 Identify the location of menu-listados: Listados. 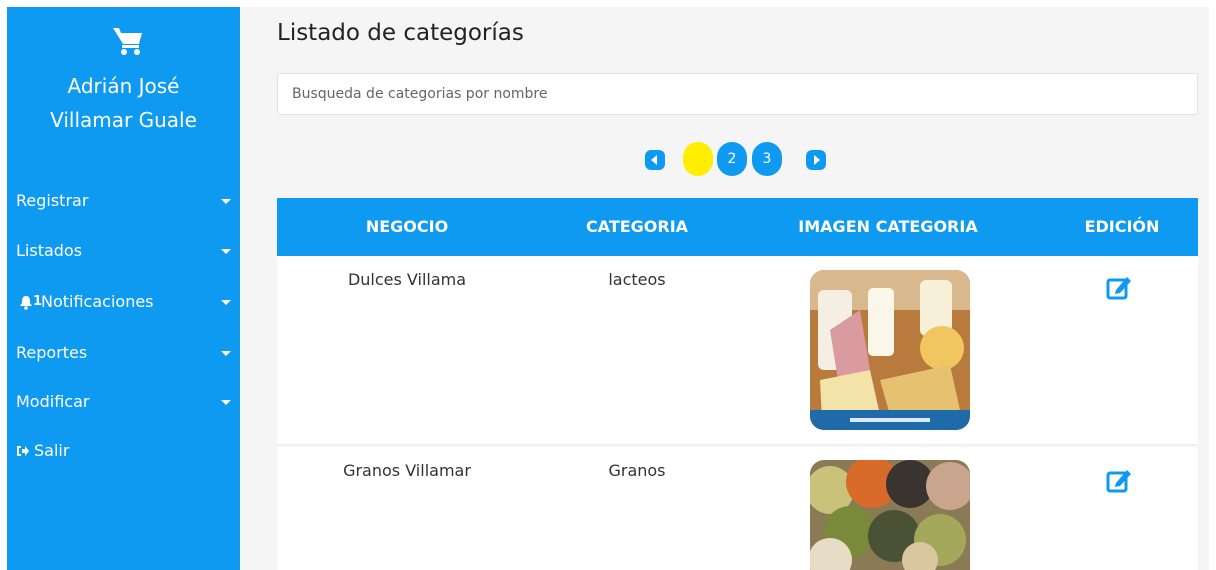
(123, 251).